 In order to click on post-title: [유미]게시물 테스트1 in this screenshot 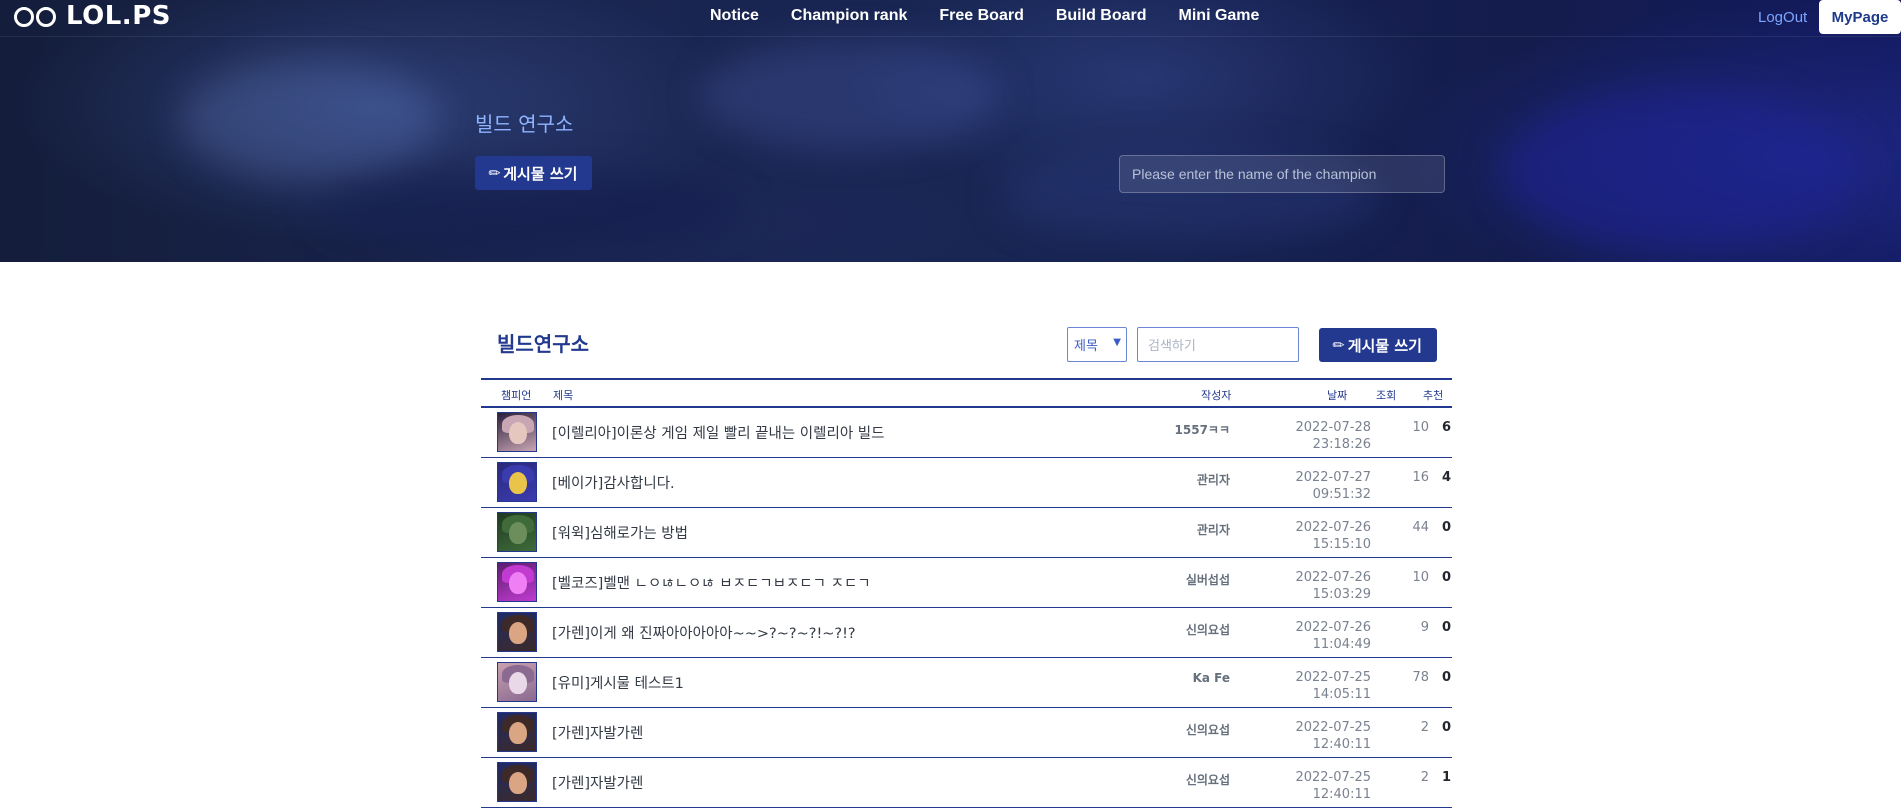, I will do `click(618, 682)`.